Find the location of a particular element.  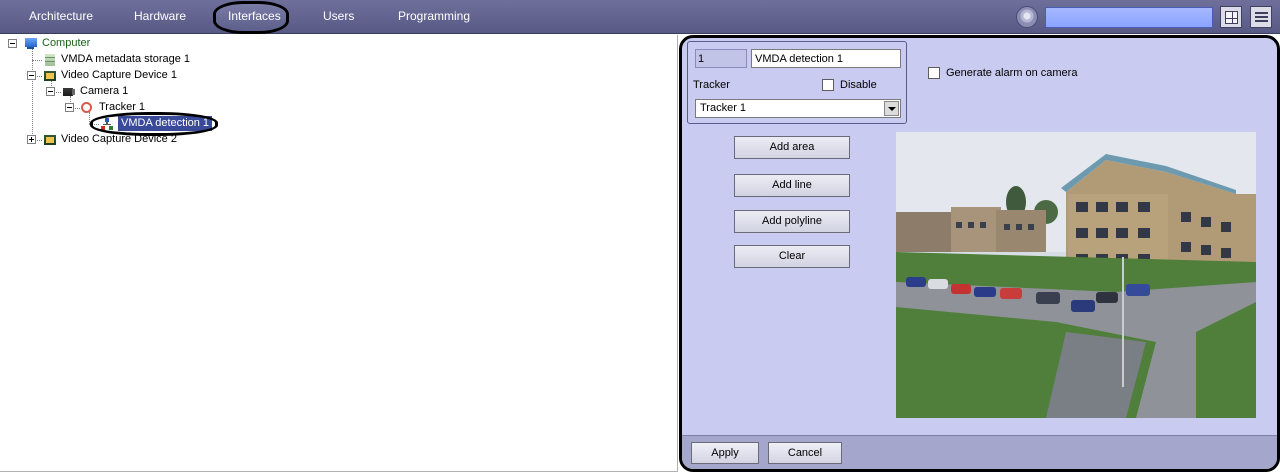

nav-users: Users is located at coordinates (338, 16).